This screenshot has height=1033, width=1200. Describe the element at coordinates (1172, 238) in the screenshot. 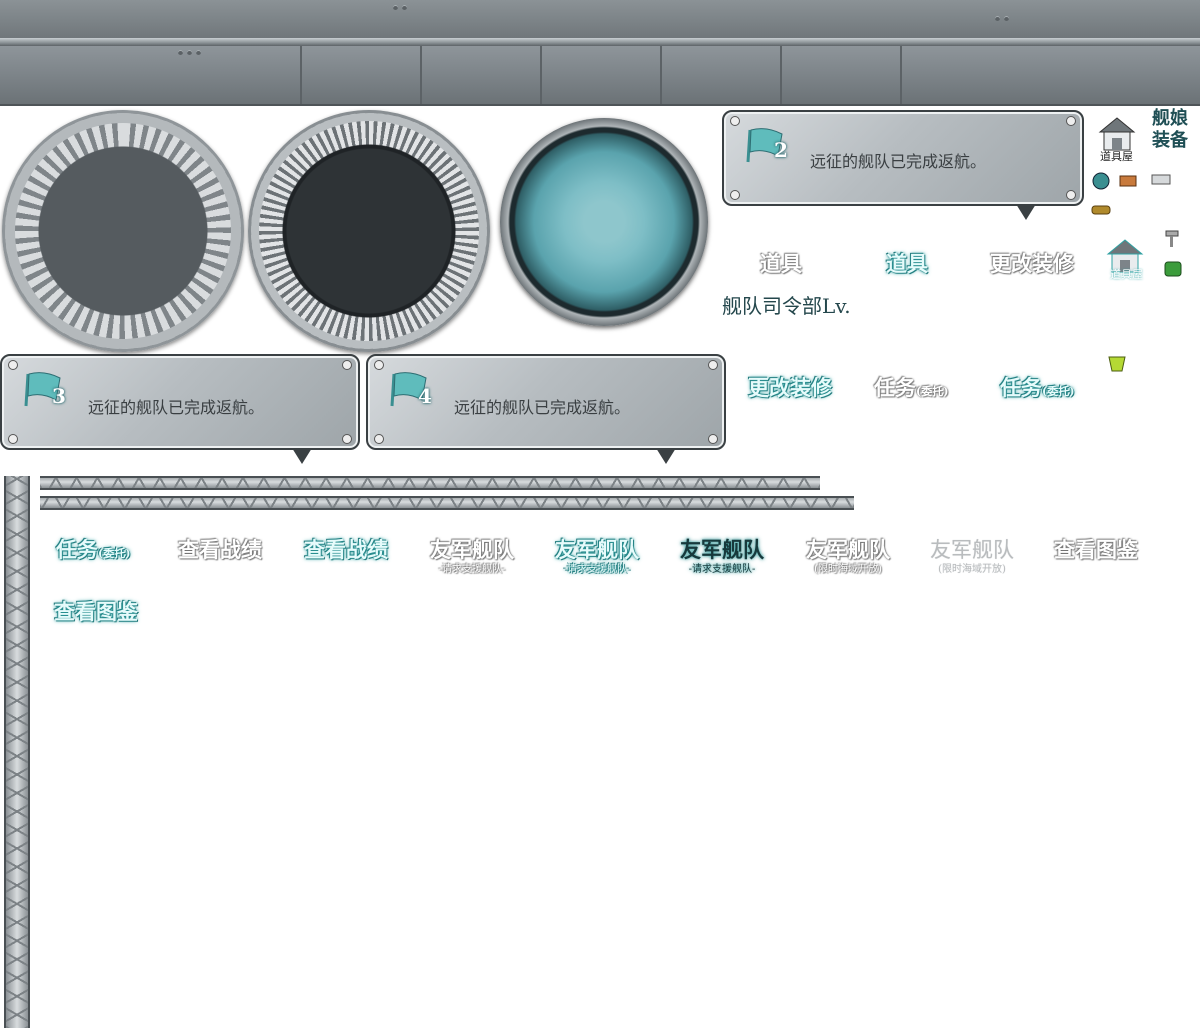

I see `hammer-icon` at that location.